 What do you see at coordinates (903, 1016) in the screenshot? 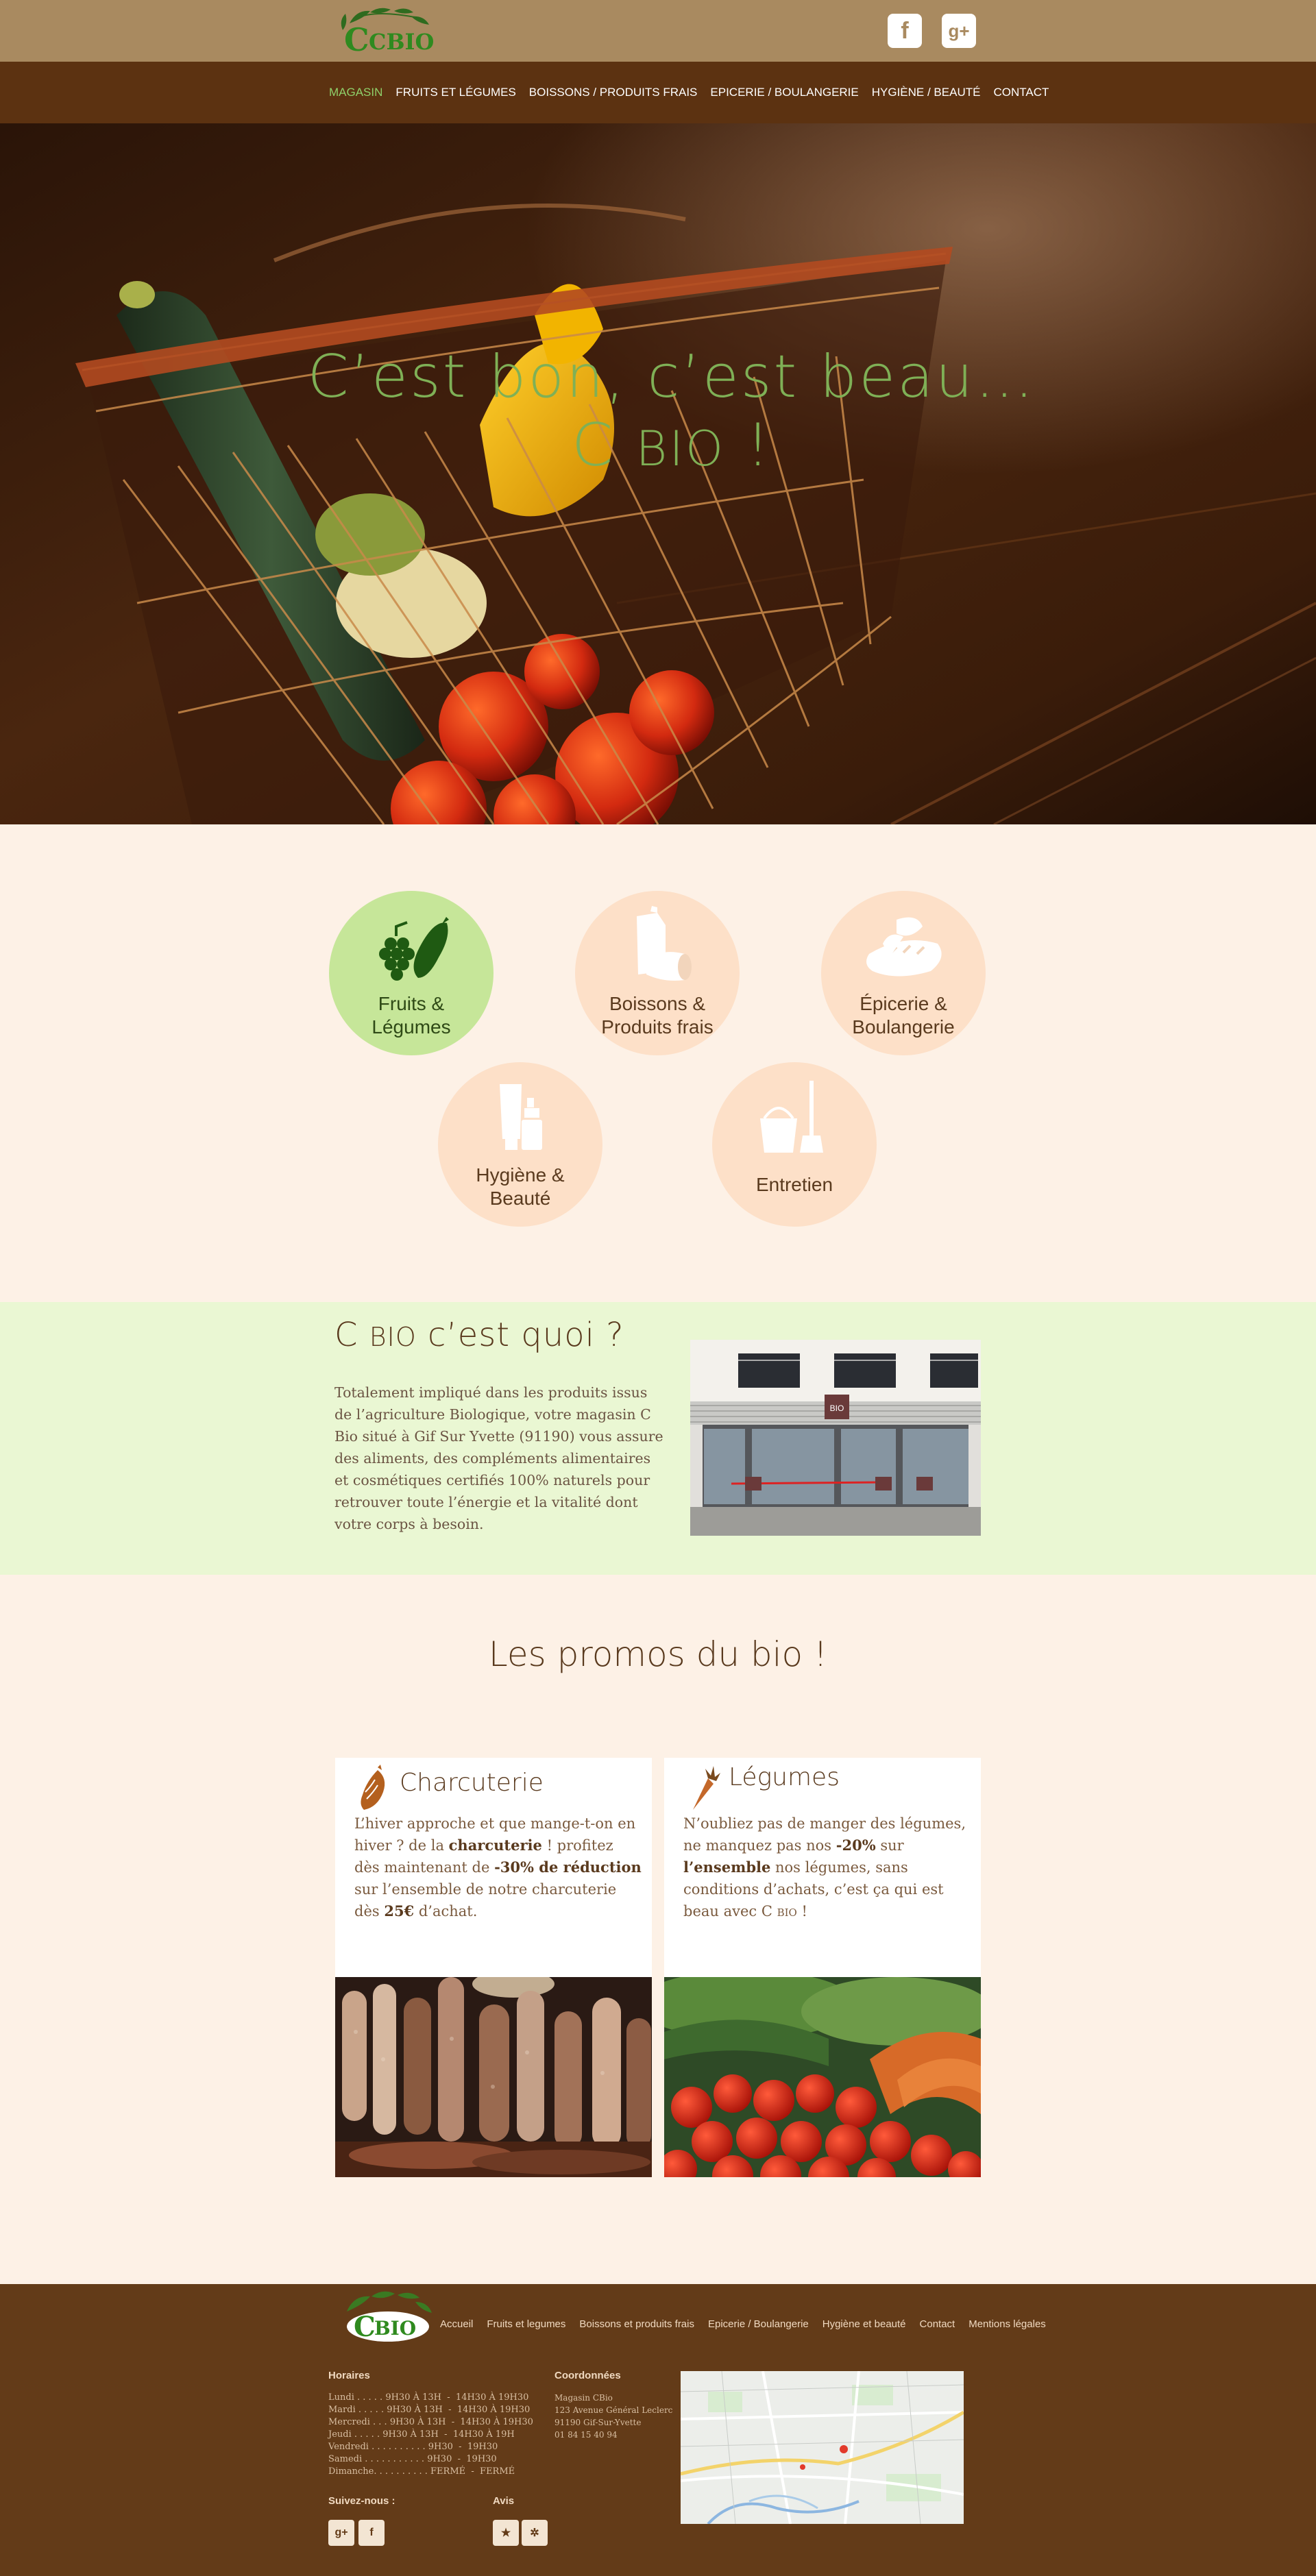
I see `category-label: Épicerie & Boulangerie` at bounding box center [903, 1016].